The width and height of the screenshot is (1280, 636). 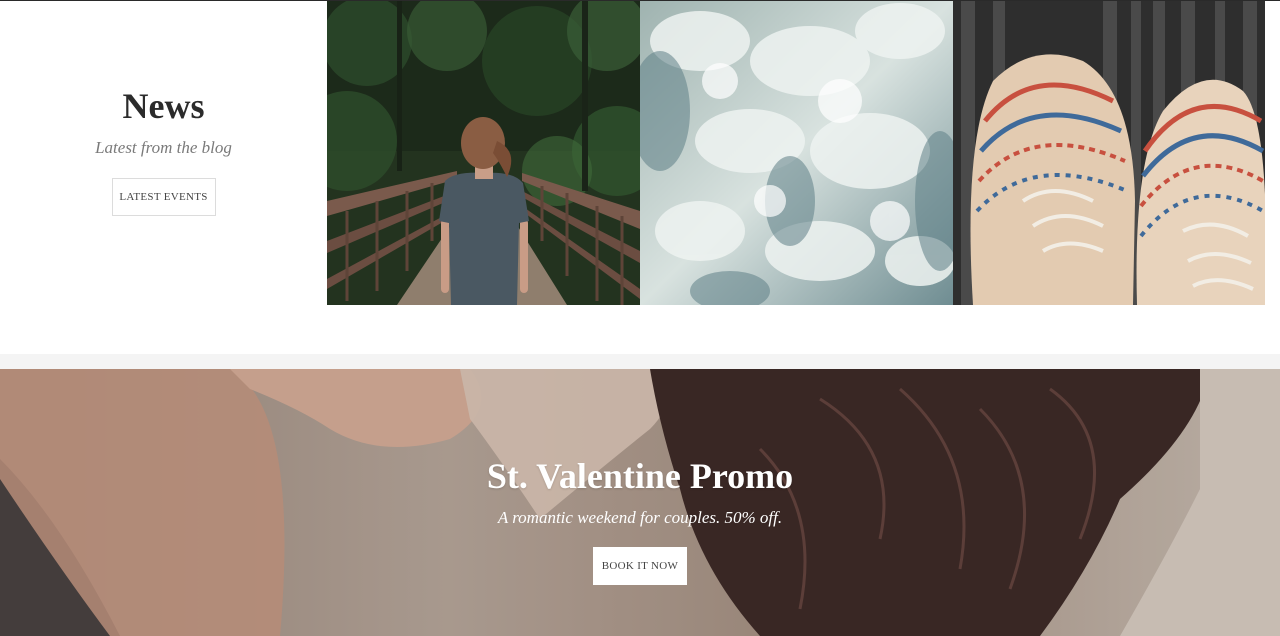 What do you see at coordinates (163, 106) in the screenshot?
I see `news-title: News` at bounding box center [163, 106].